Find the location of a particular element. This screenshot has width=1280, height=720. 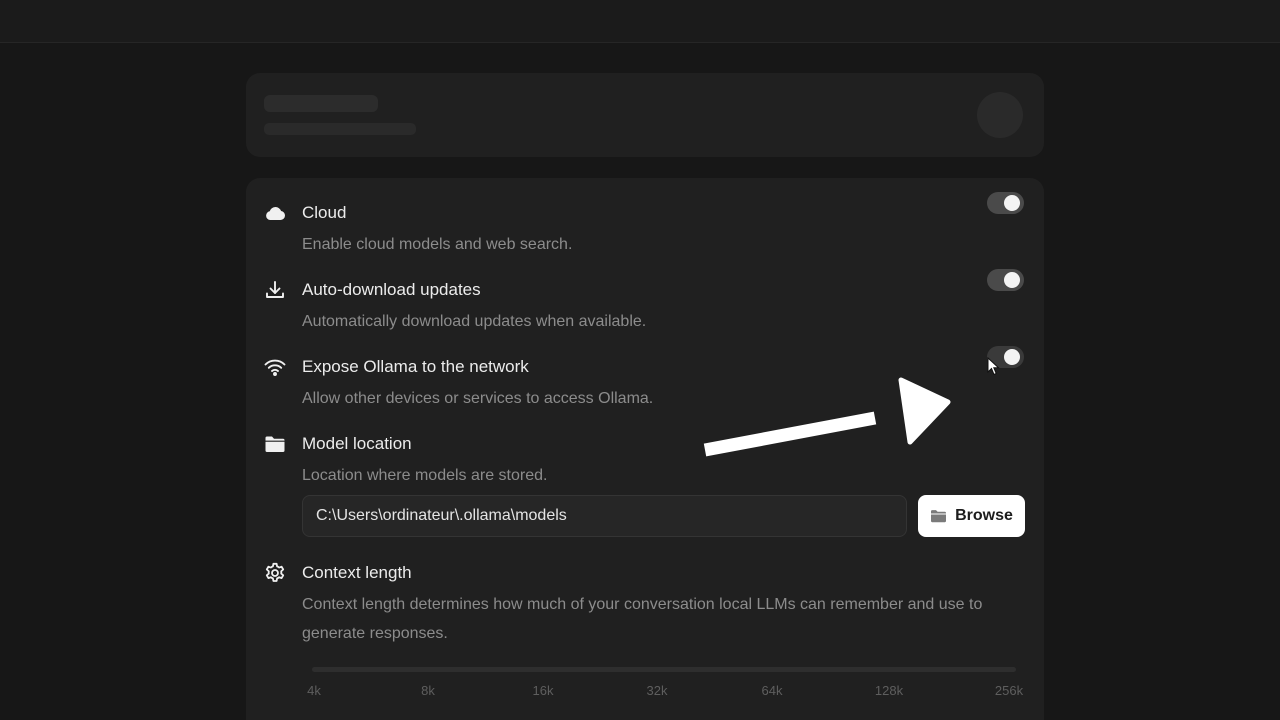

download-icon is located at coordinates (275, 290).